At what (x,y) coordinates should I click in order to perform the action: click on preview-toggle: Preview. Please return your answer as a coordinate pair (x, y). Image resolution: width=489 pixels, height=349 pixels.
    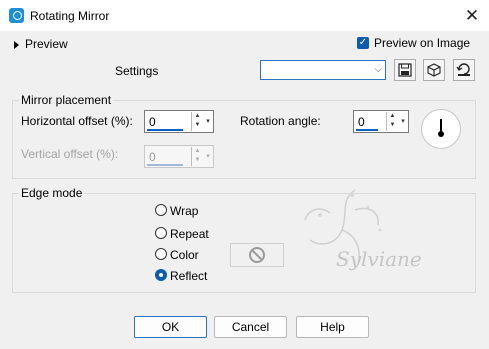
    Looking at the image, I should click on (41, 44).